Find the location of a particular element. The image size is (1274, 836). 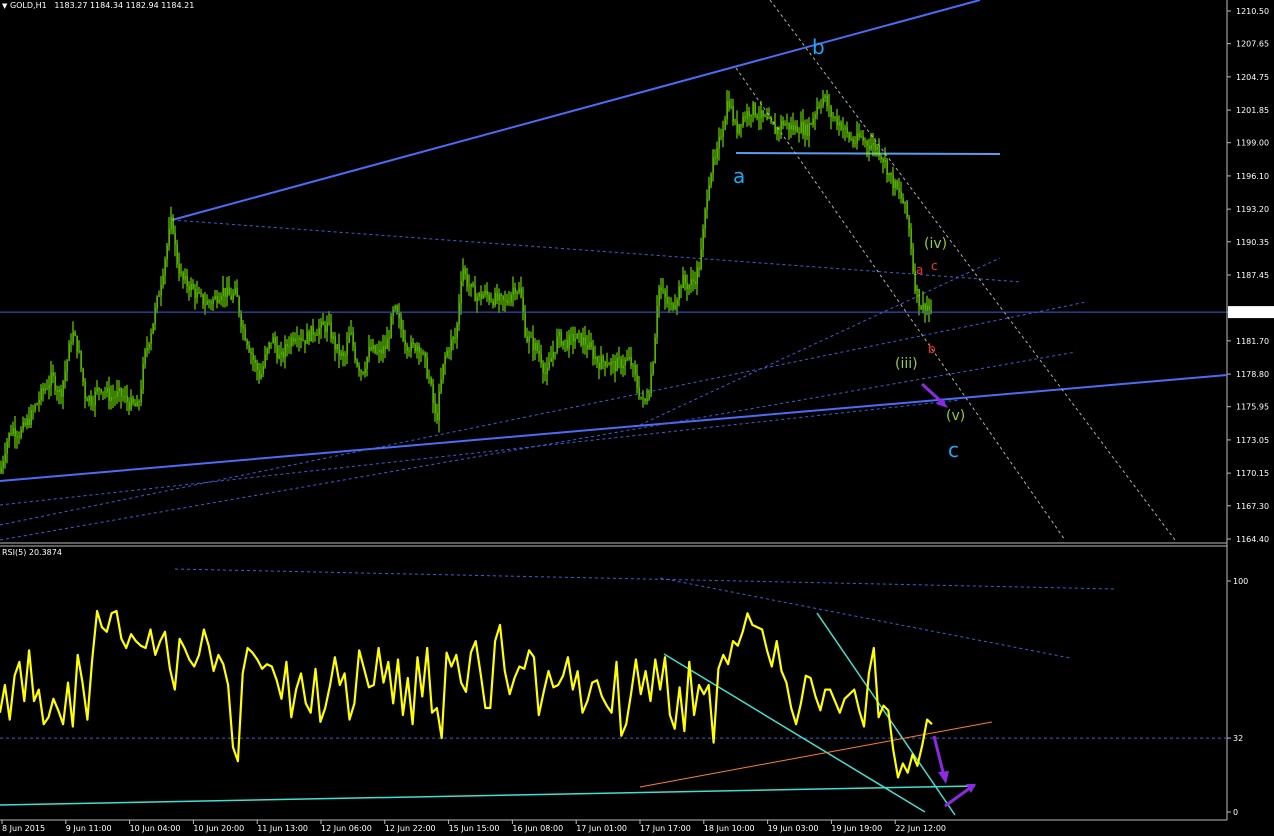

time-tick-label: 10 Jun 04:00 is located at coordinates (155, 828).